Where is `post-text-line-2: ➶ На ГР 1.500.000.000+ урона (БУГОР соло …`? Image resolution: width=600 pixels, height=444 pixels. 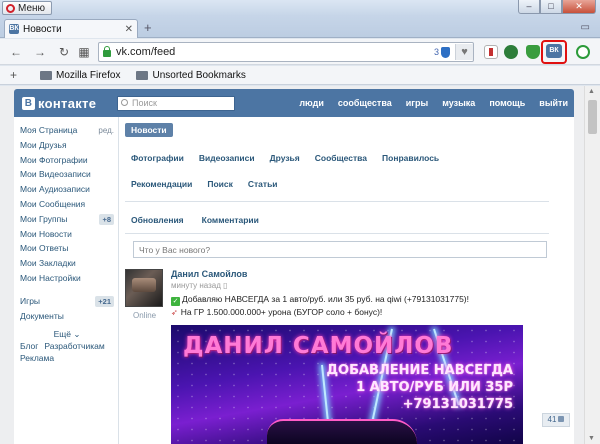 post-text-line-2: ➶ На ГР 1.500.000.000+ урона (БУГОР соло … is located at coordinates (277, 312).